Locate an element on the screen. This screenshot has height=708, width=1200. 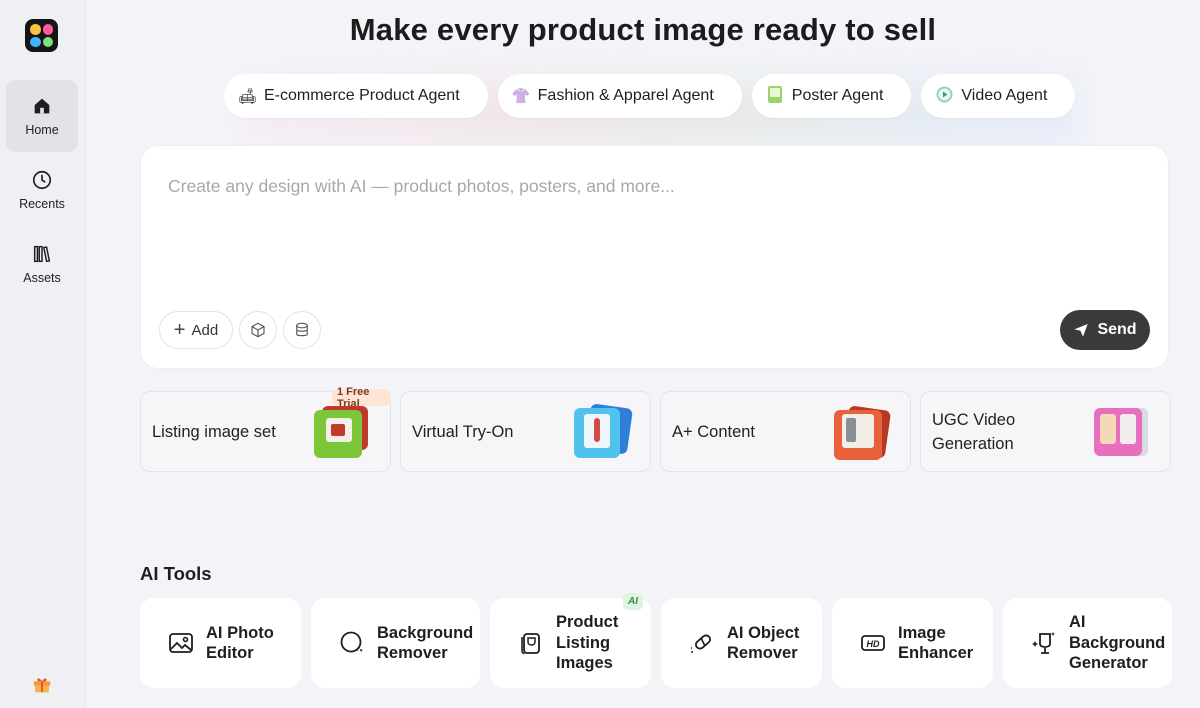
agent-chip-ecommerce: 🛋 E-commerce Product Agent is located at coordinates (356, 96).